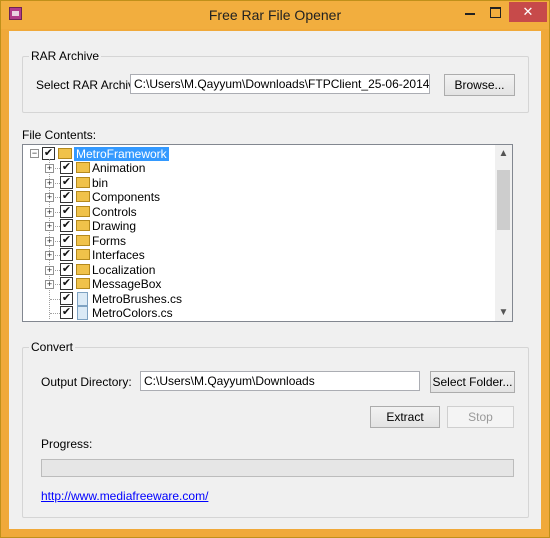 This screenshot has width=550, height=538. Describe the element at coordinates (118, 255) in the screenshot. I see `tree-node-label: Interfaces` at that location.